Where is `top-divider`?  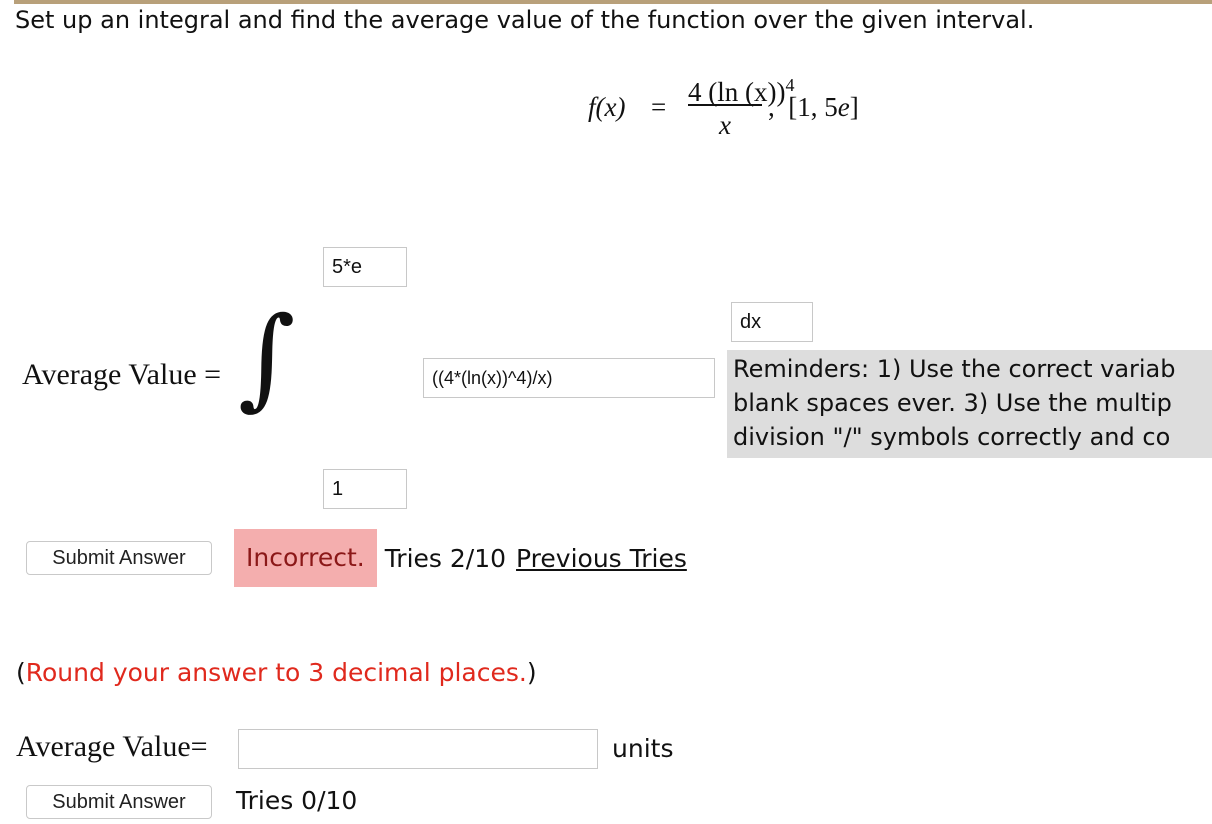 top-divider is located at coordinates (613, 2).